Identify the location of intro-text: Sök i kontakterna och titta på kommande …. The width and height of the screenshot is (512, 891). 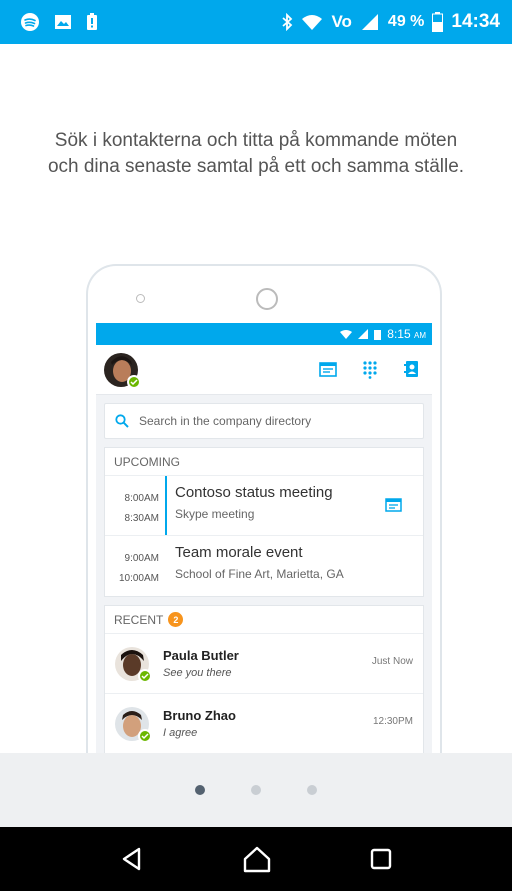
(256, 154).